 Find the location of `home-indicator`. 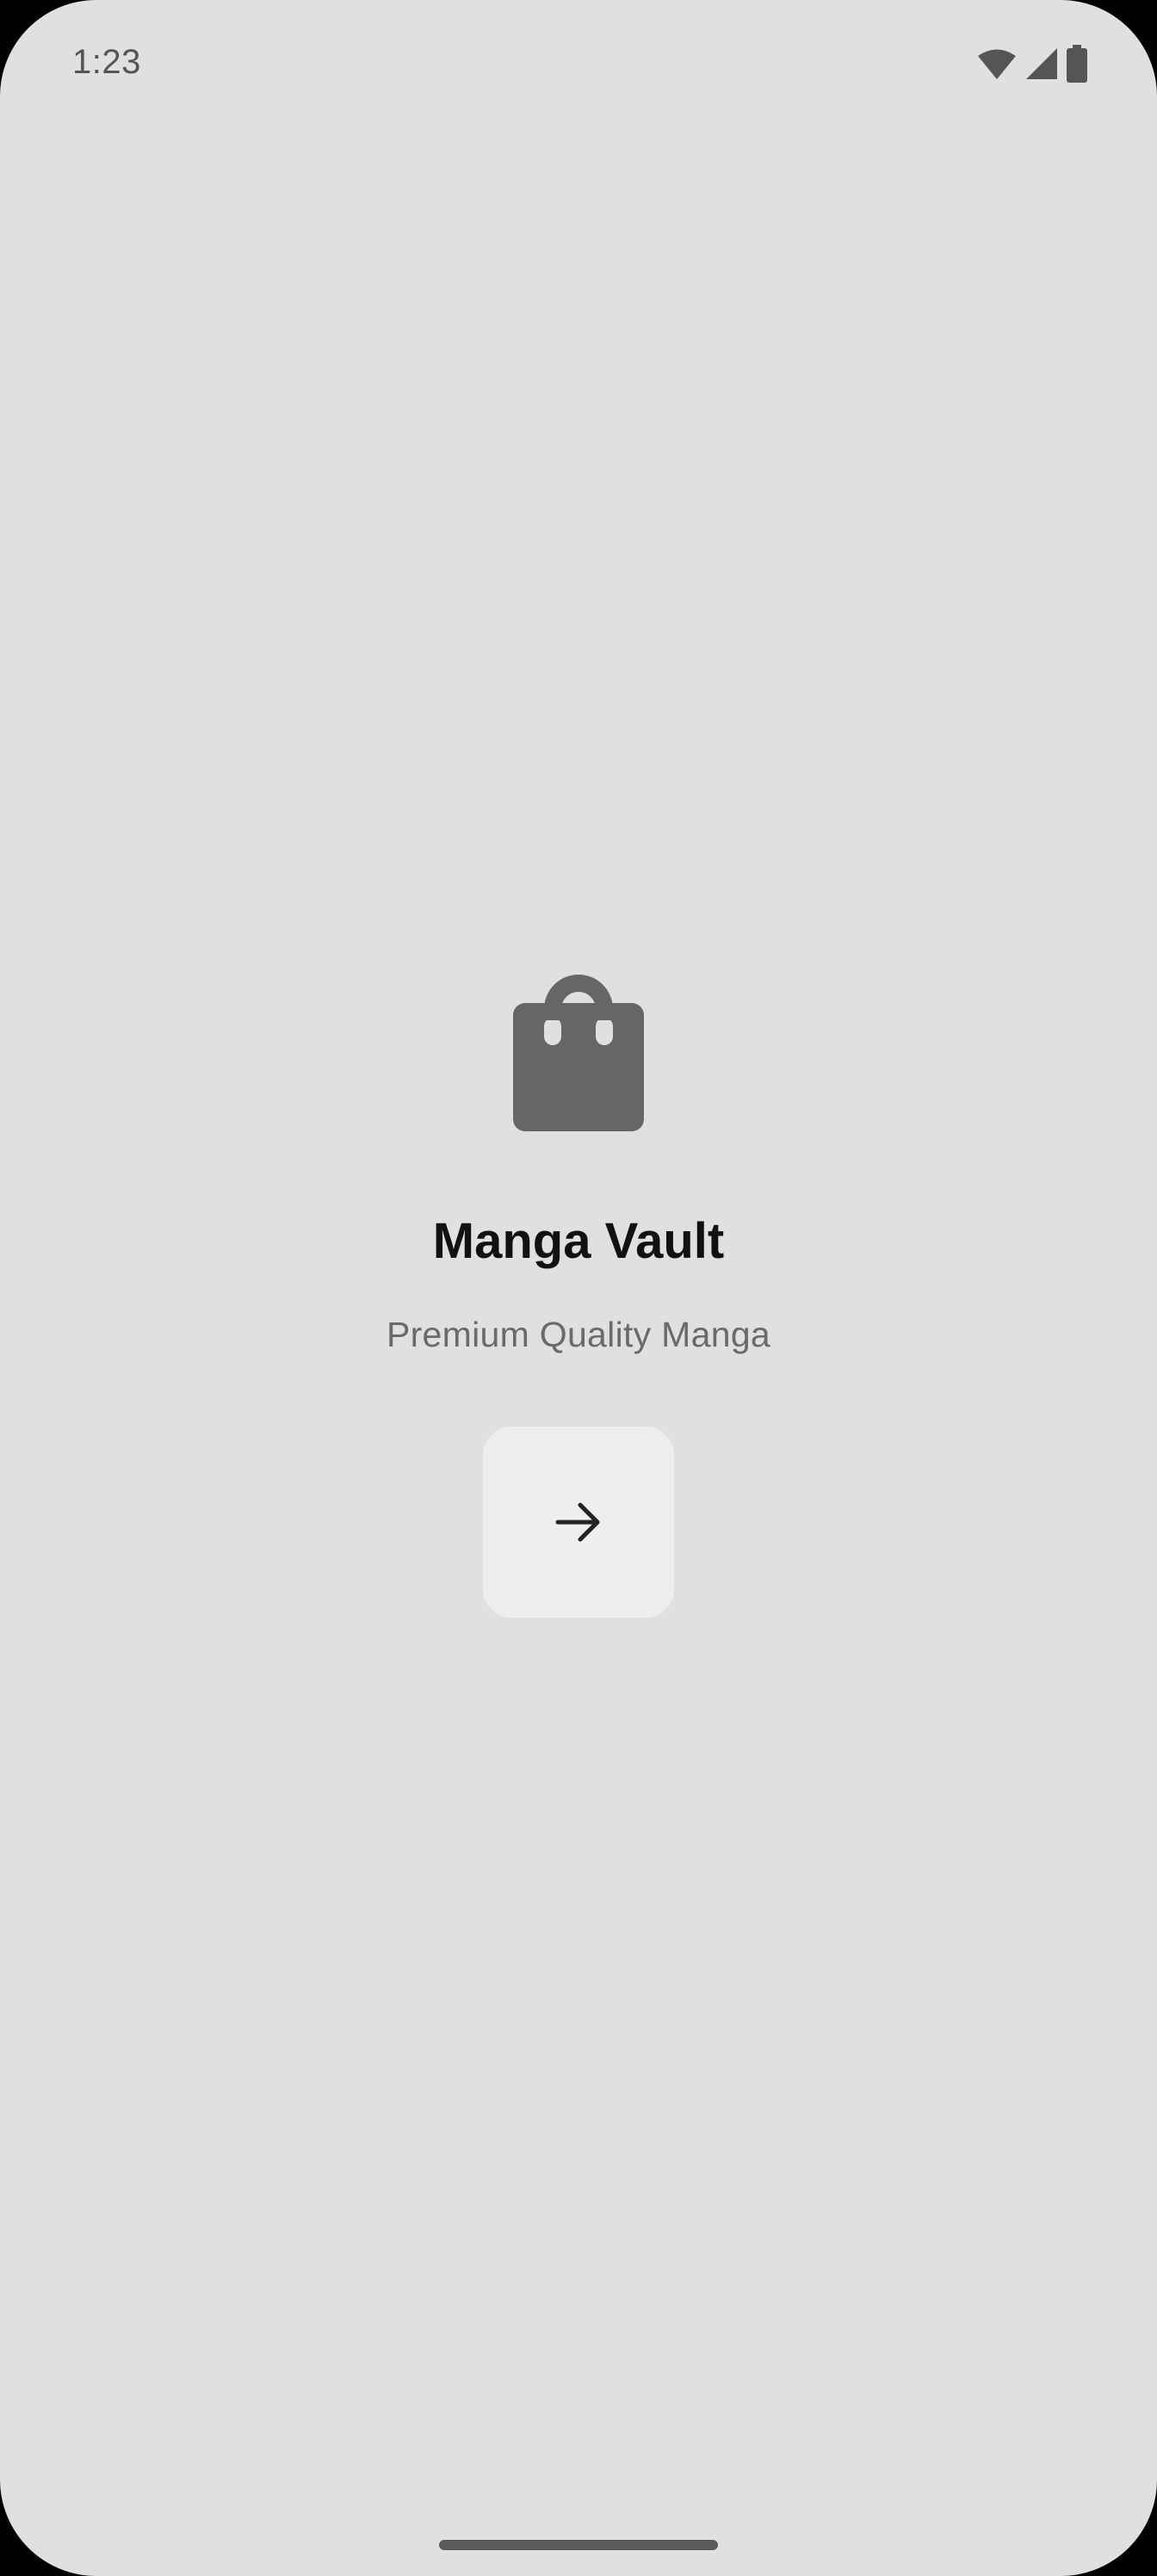

home-indicator is located at coordinates (579, 2545).